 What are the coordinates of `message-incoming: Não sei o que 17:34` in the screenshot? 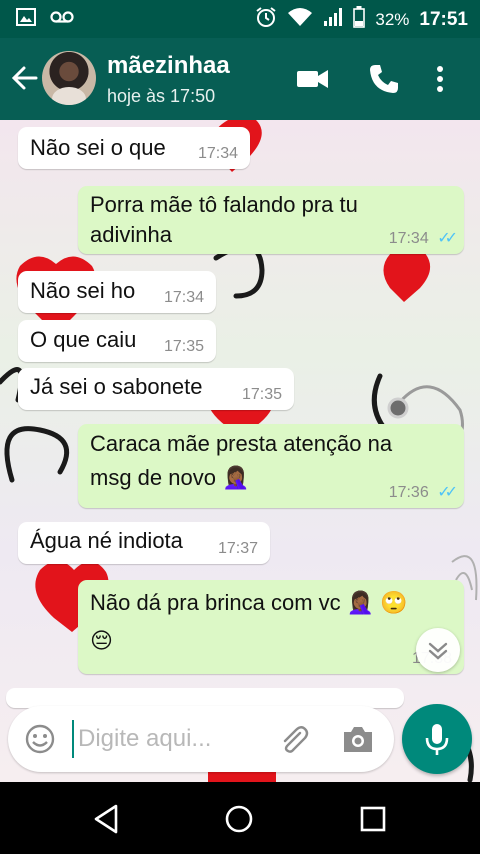 It's located at (134, 148).